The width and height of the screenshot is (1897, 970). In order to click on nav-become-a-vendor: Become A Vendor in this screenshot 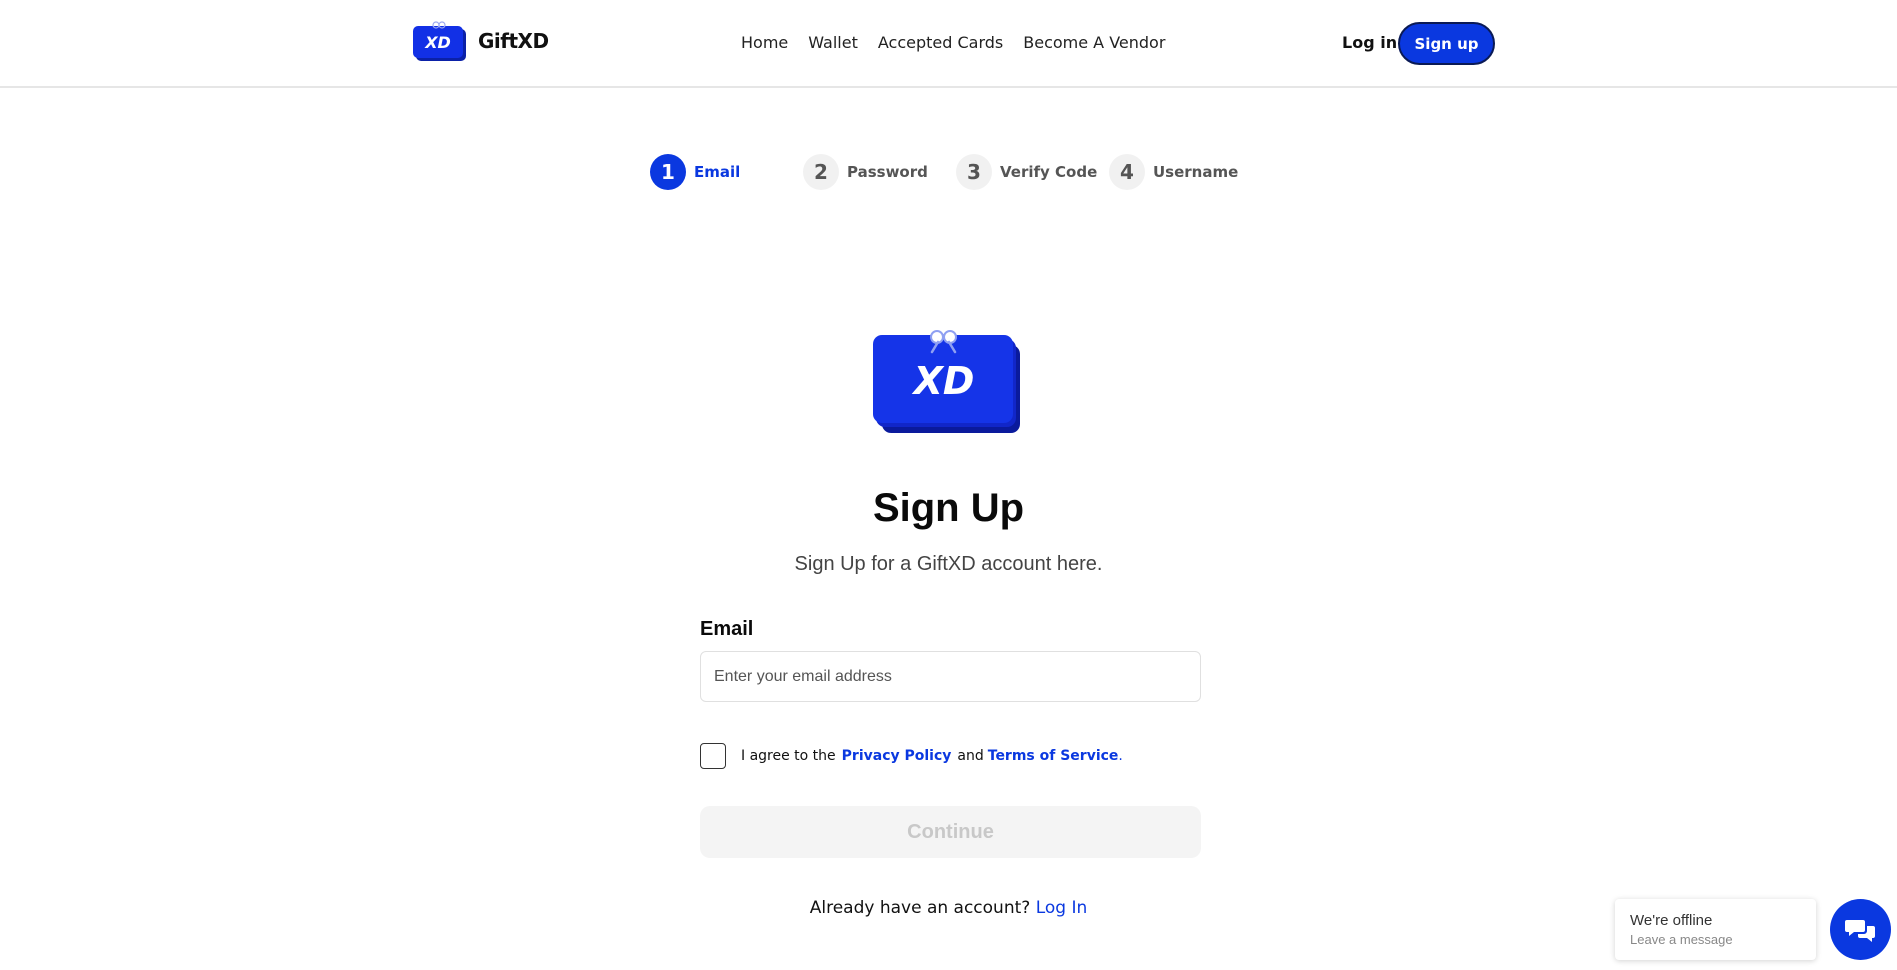, I will do `click(1094, 42)`.